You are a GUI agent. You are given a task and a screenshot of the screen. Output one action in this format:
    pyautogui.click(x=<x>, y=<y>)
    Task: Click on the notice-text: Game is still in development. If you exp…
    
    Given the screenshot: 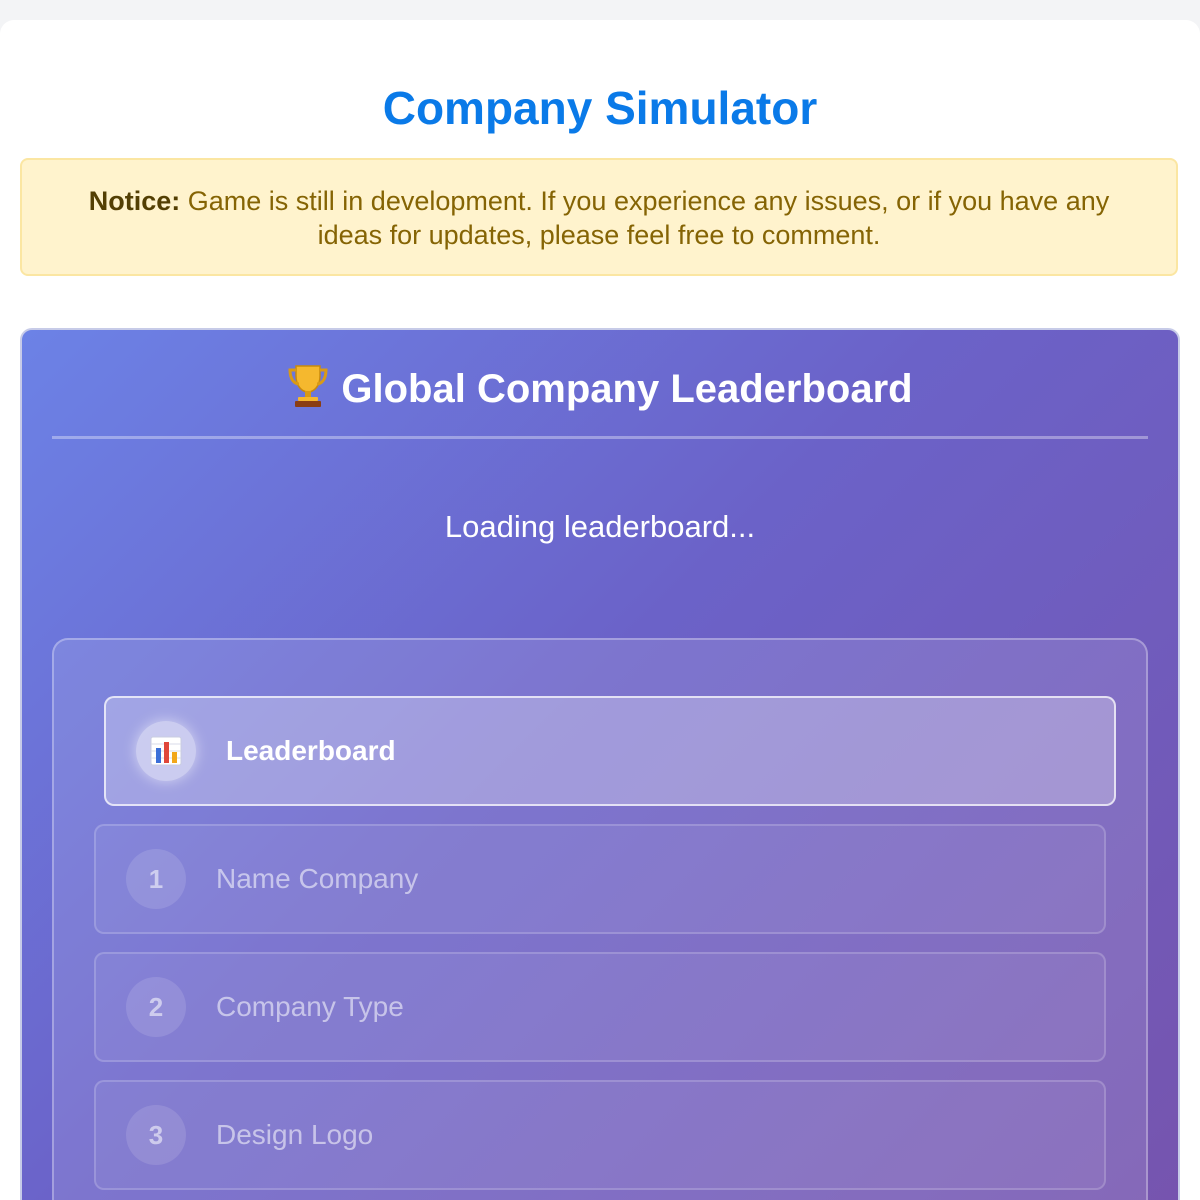 What is the action you would take?
    pyautogui.click(x=645, y=218)
    